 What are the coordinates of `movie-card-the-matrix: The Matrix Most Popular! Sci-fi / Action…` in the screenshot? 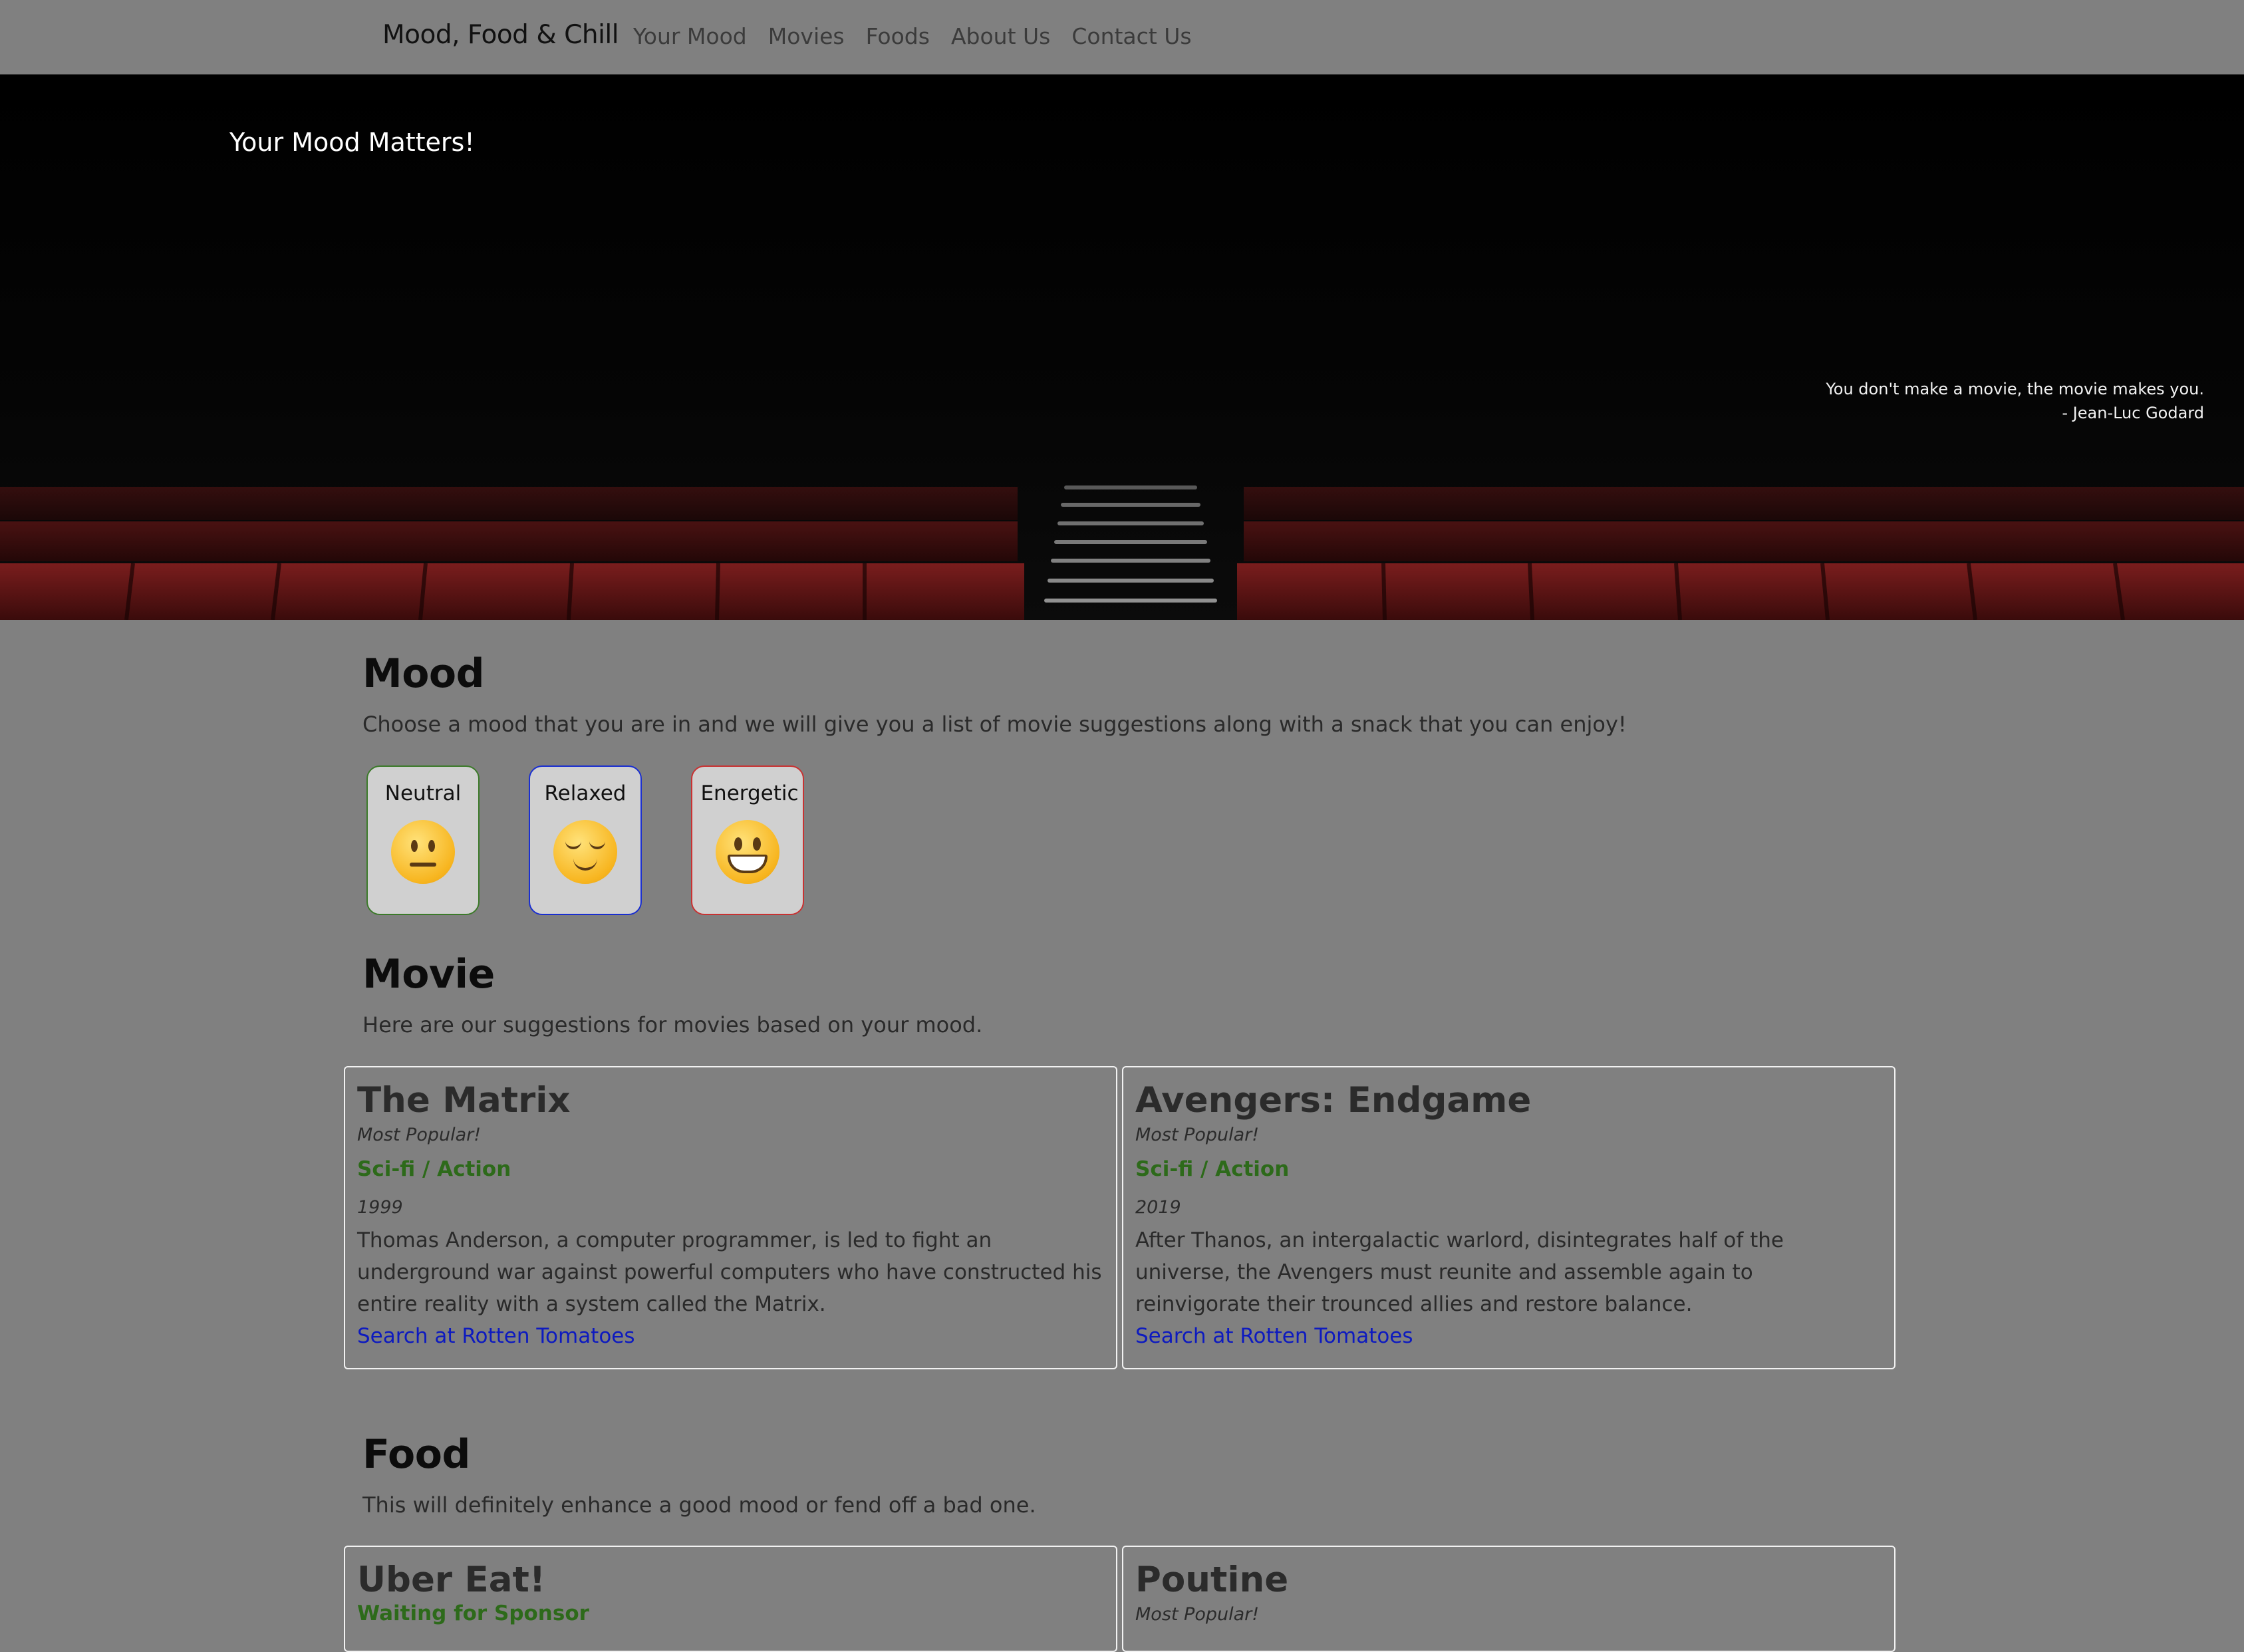 It's located at (730, 1217).